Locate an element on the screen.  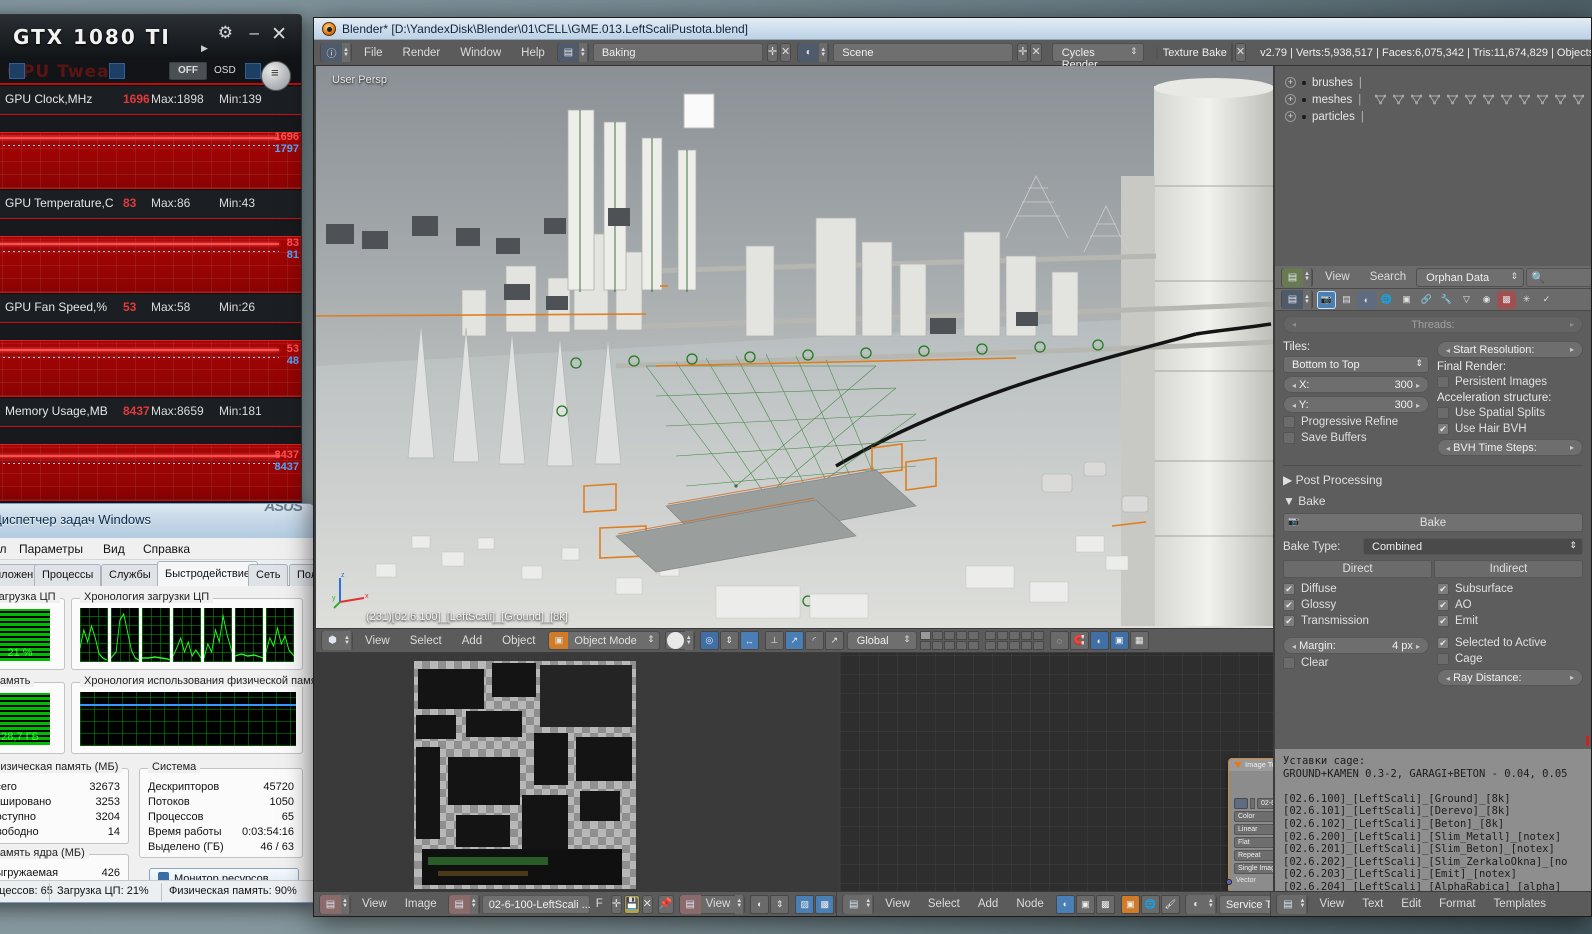
node-projection-field: Flat is located at coordinates (1253, 842).